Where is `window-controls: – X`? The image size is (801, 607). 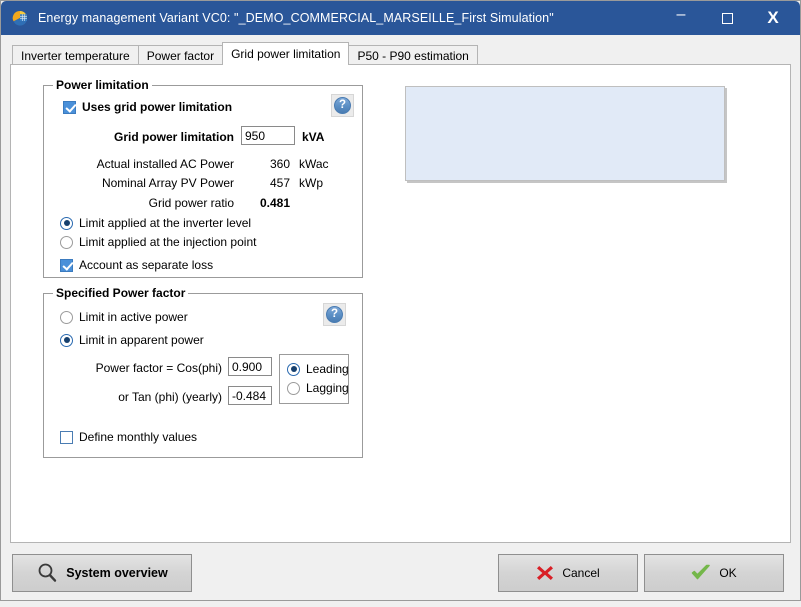 window-controls: – X is located at coordinates (729, 18).